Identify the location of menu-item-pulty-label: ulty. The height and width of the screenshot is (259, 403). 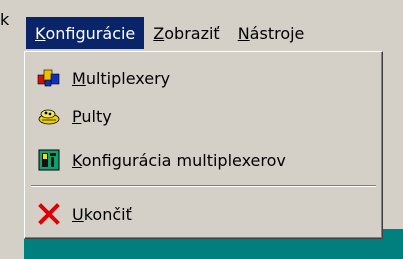
(96, 116).